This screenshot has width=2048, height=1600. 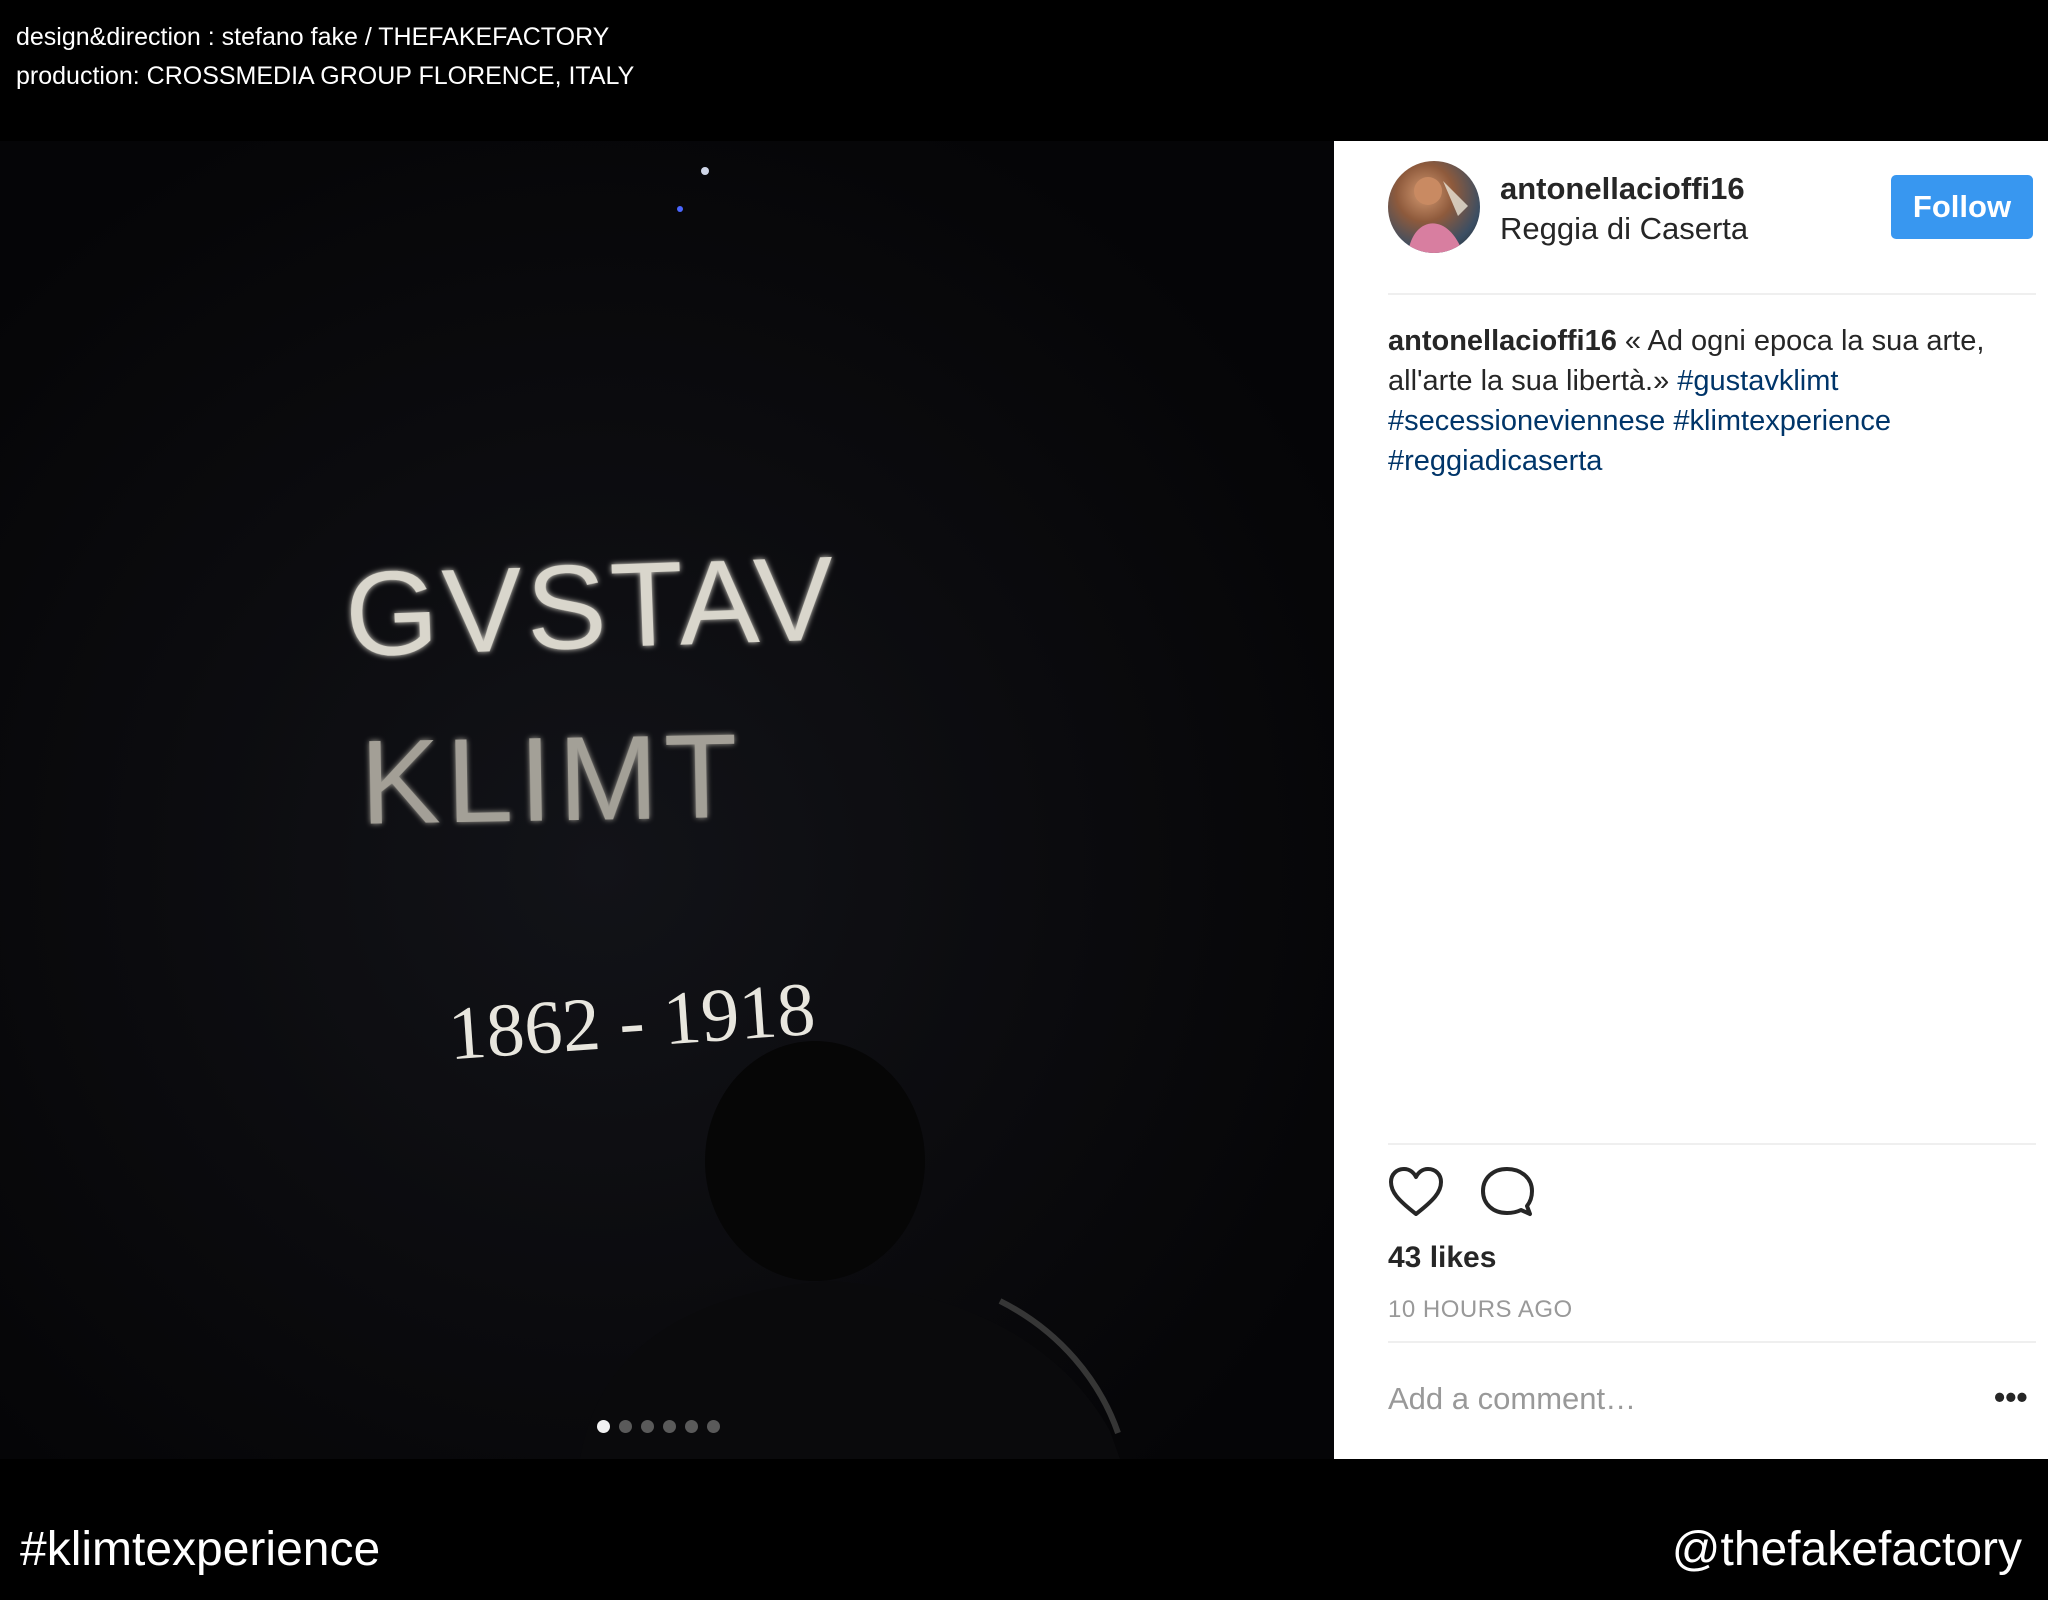 What do you see at coordinates (1461, 1194) in the screenshot?
I see `post-actions` at bounding box center [1461, 1194].